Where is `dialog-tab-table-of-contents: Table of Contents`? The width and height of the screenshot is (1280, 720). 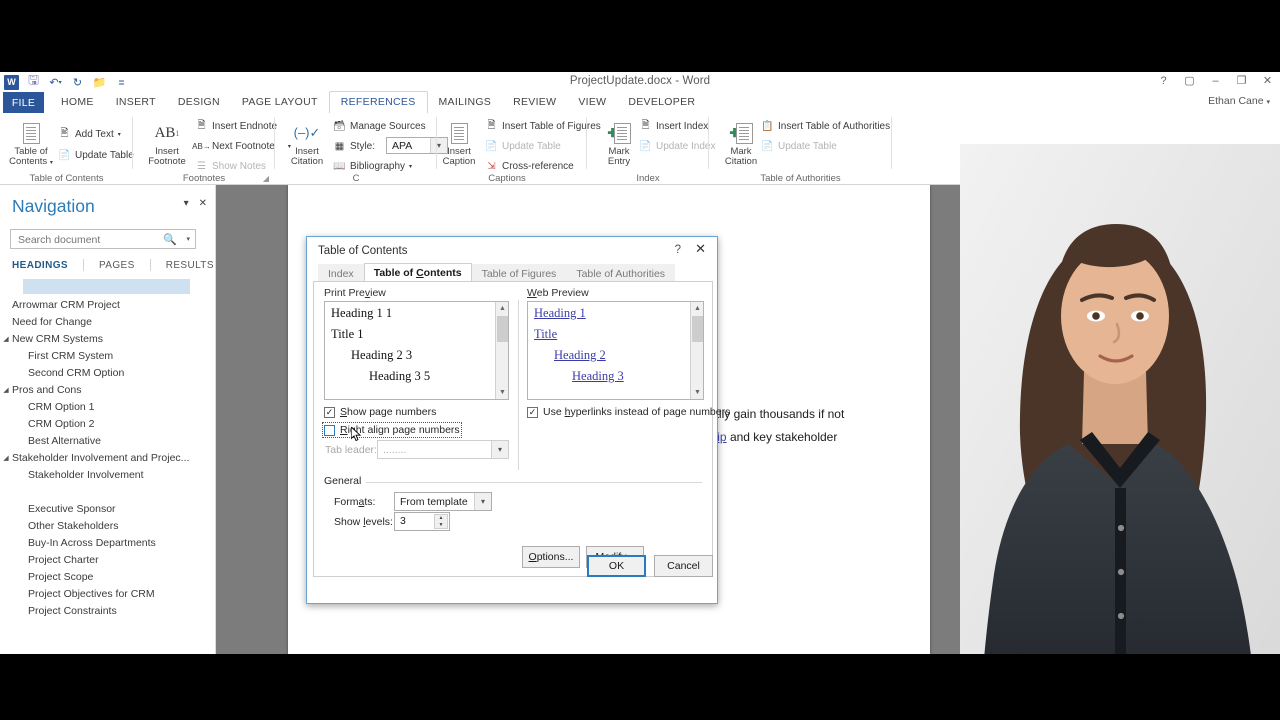
dialog-tab-table-of-contents: Table of Contents is located at coordinates (417, 272).